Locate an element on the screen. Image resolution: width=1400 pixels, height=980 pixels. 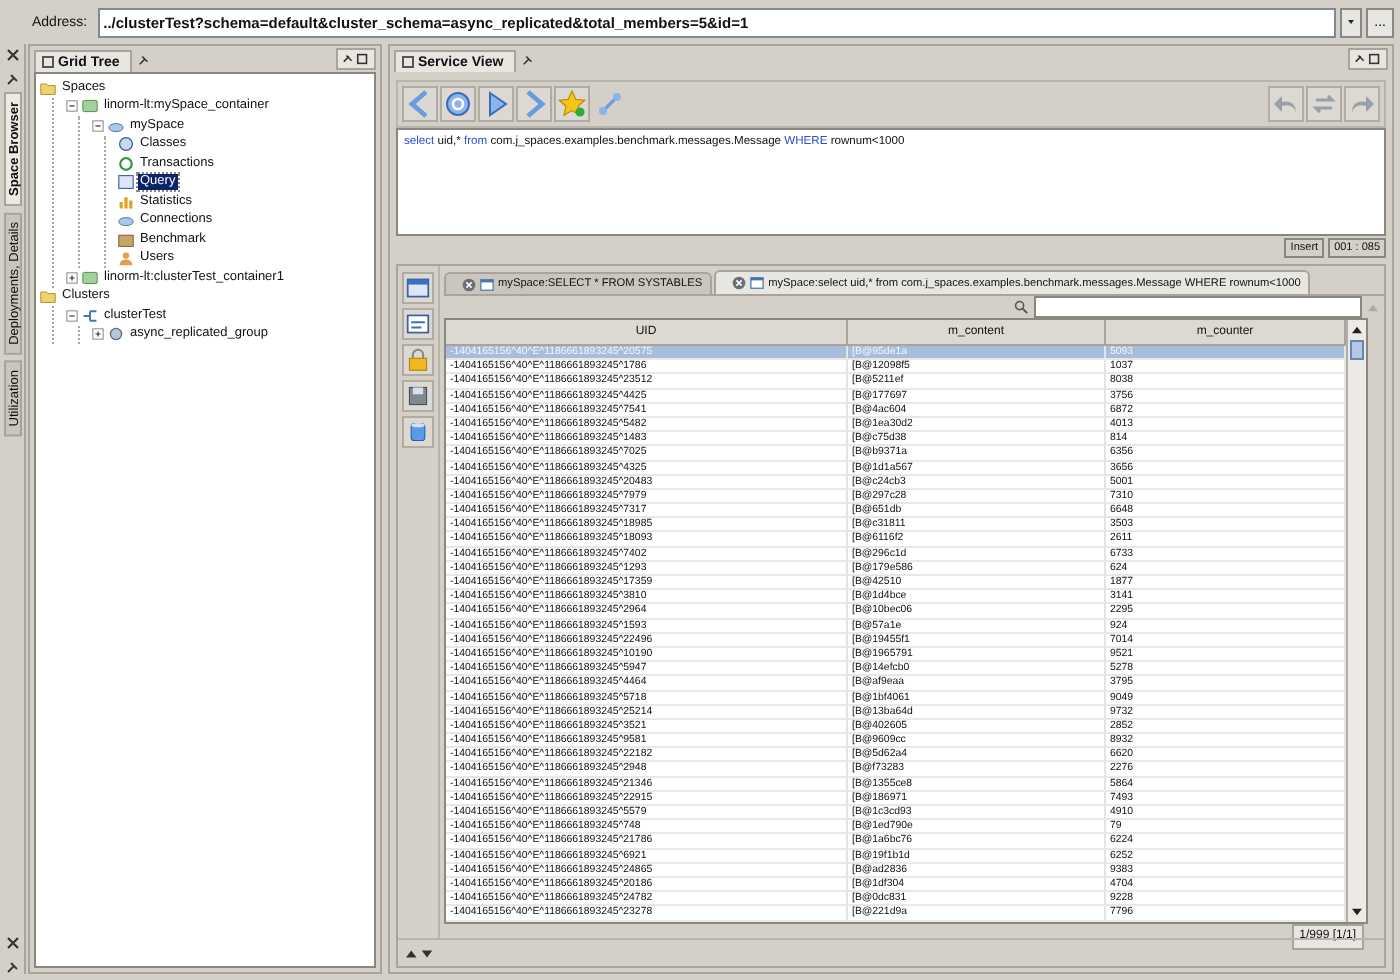
link-icon is located at coordinates (610, 104).